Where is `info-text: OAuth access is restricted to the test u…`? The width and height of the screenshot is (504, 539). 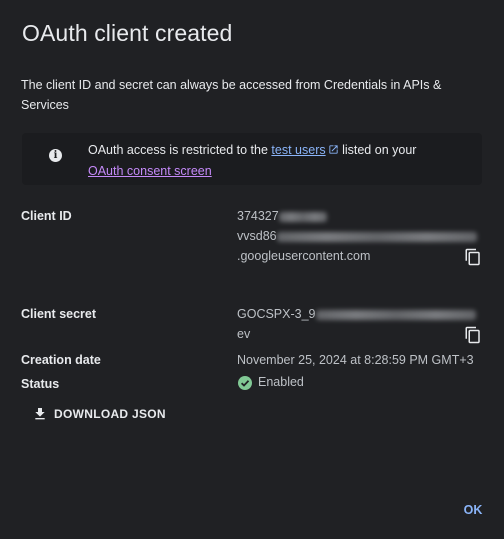
info-text: OAuth access is restricted to the test u… is located at coordinates (278, 160).